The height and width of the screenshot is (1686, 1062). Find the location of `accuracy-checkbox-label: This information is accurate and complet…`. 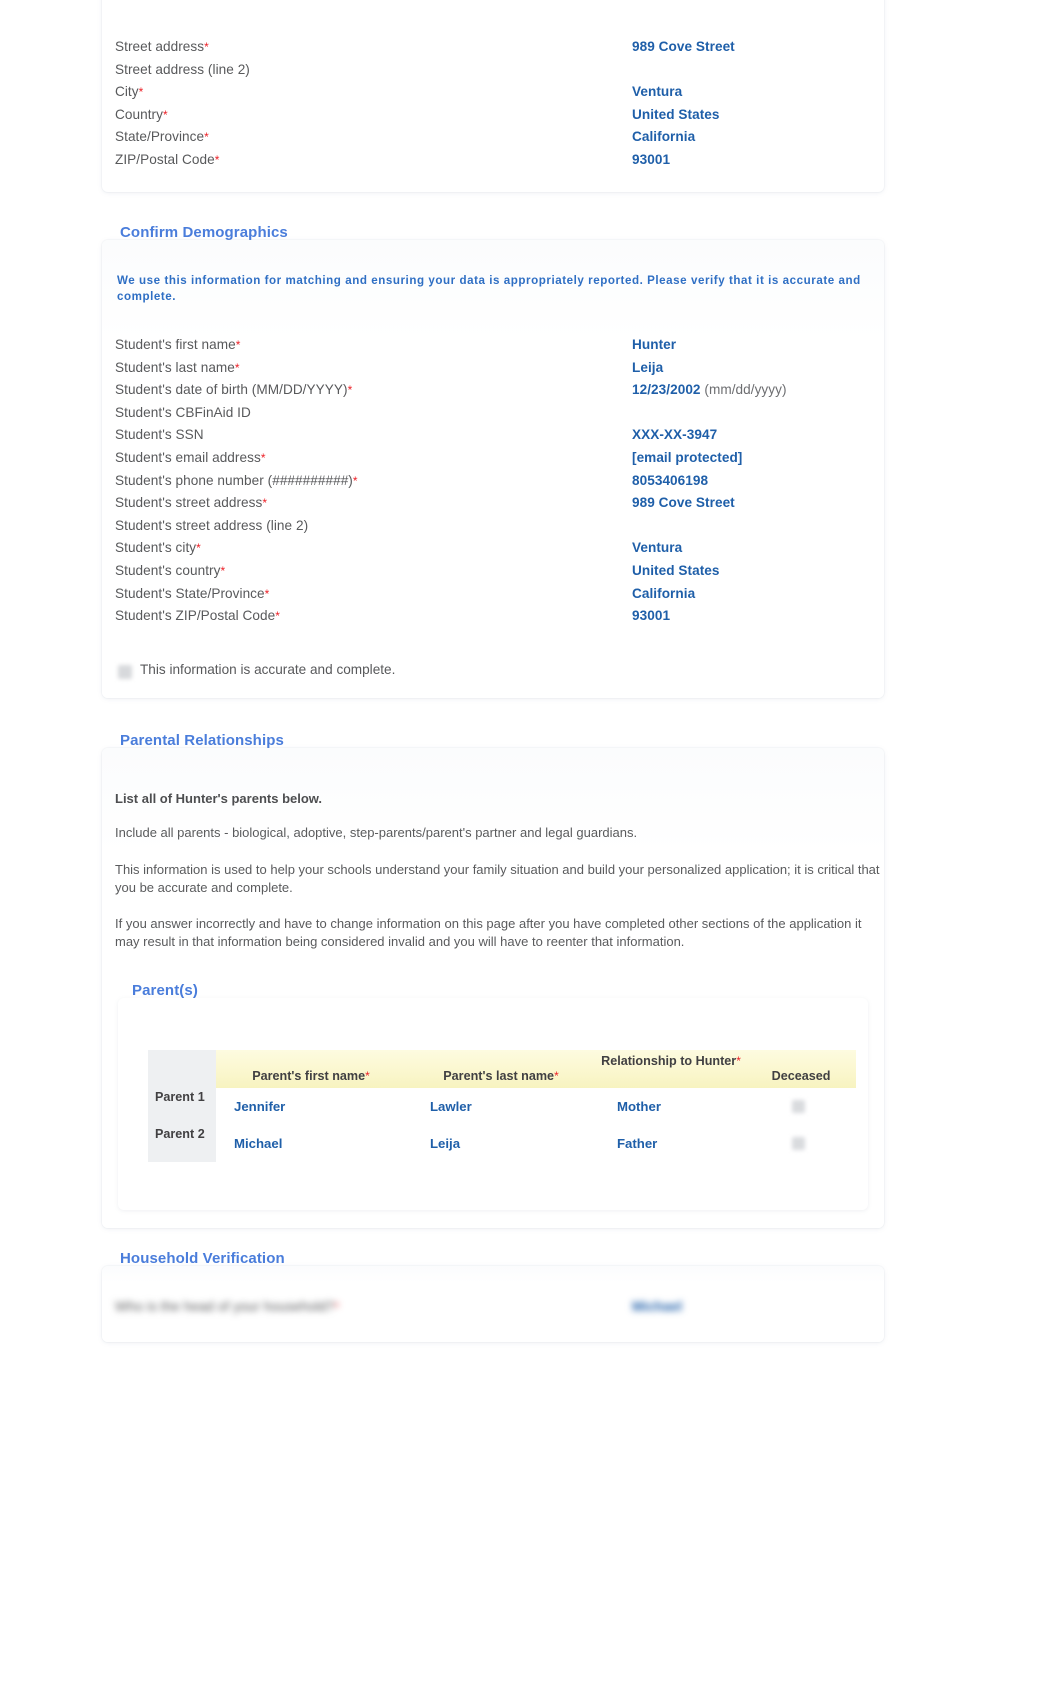

accuracy-checkbox-label: This information is accurate and complet… is located at coordinates (268, 669).